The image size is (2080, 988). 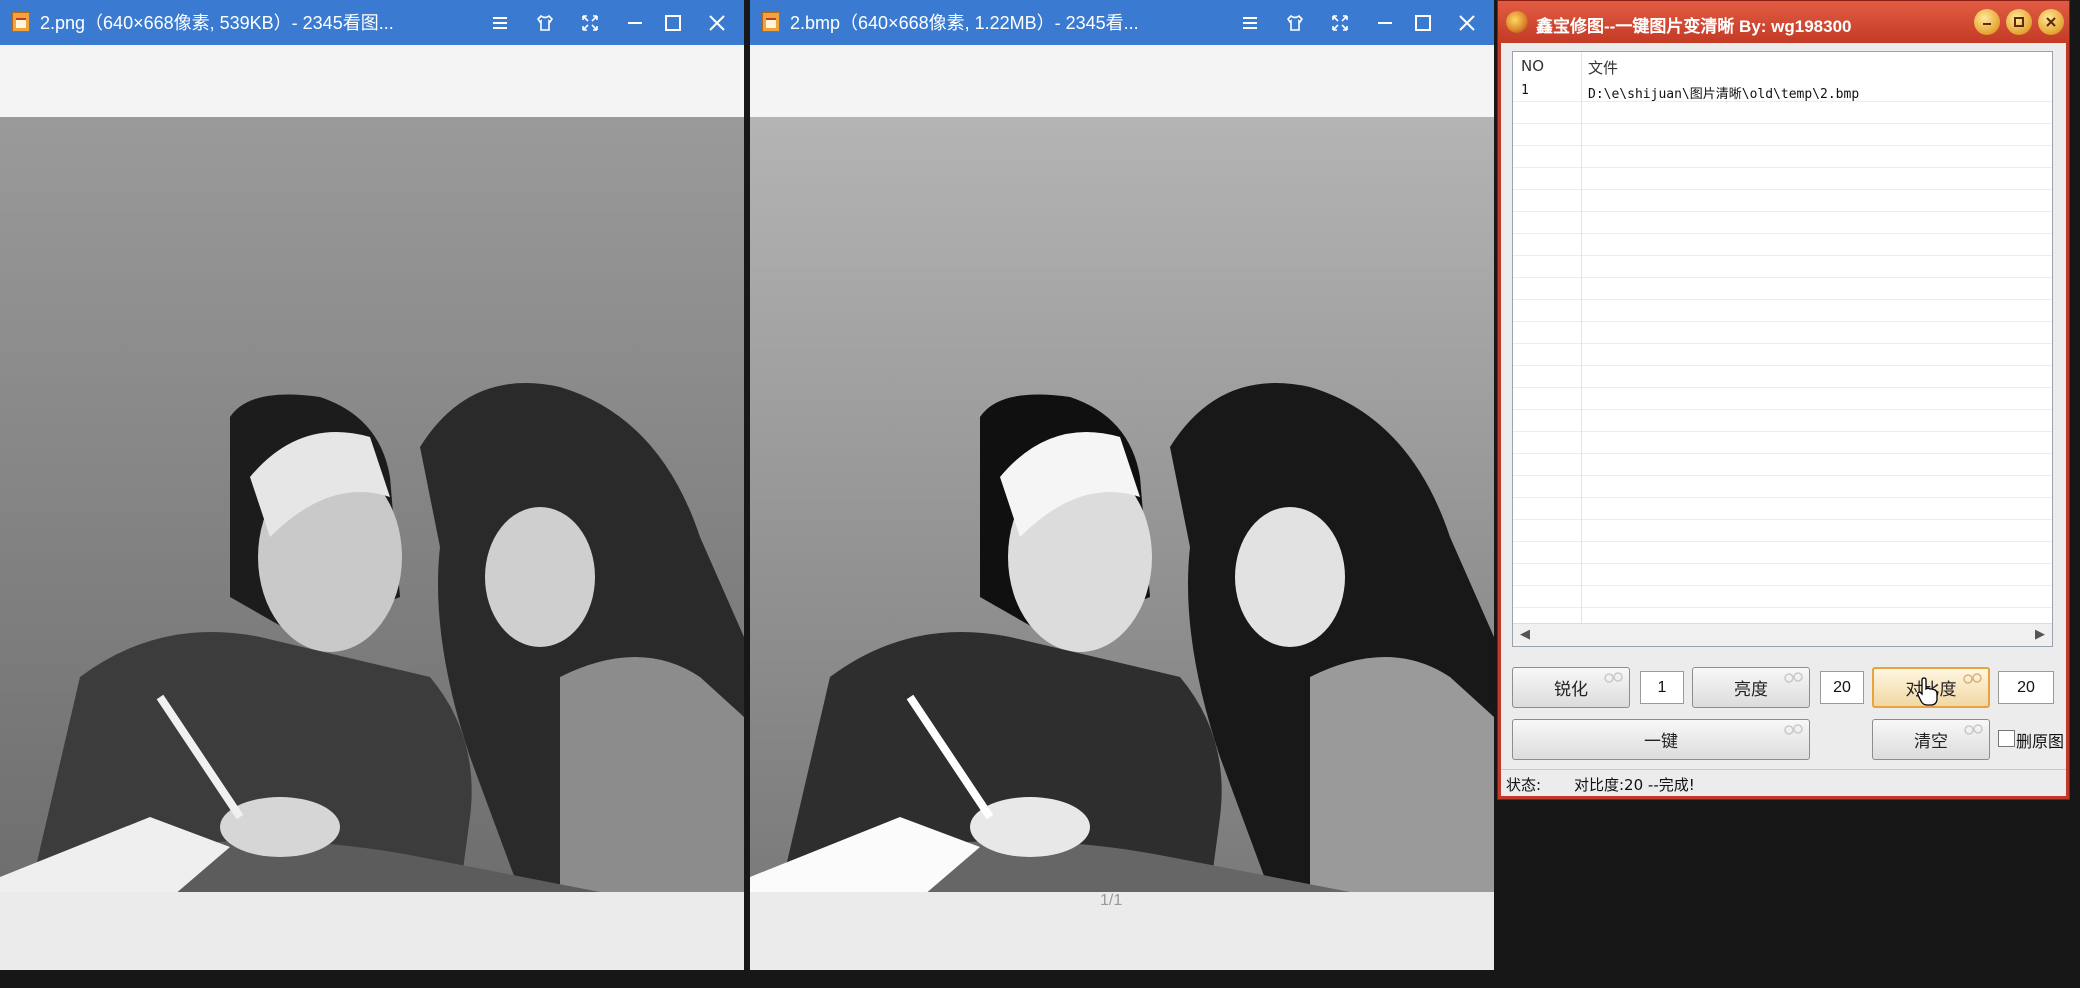 What do you see at coordinates (1634, 785) in the screenshot?
I see `status-text: 对比度:20 --完成!` at bounding box center [1634, 785].